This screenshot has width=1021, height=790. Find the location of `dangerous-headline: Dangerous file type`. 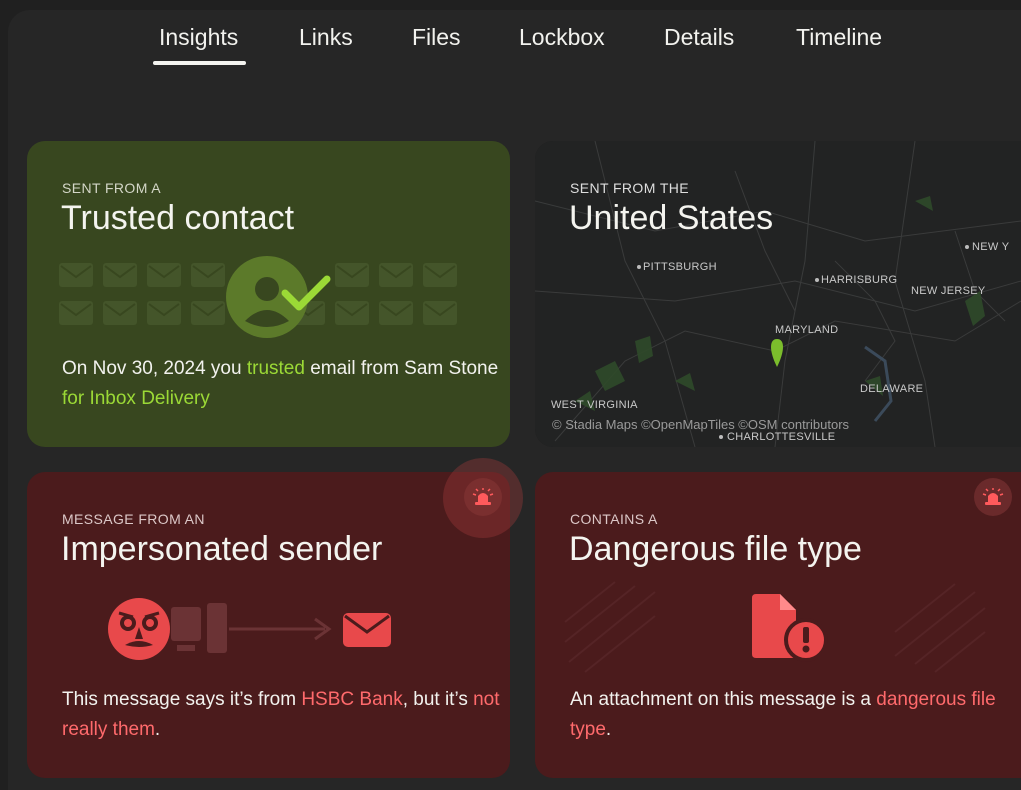

dangerous-headline: Dangerous file type is located at coordinates (715, 549).